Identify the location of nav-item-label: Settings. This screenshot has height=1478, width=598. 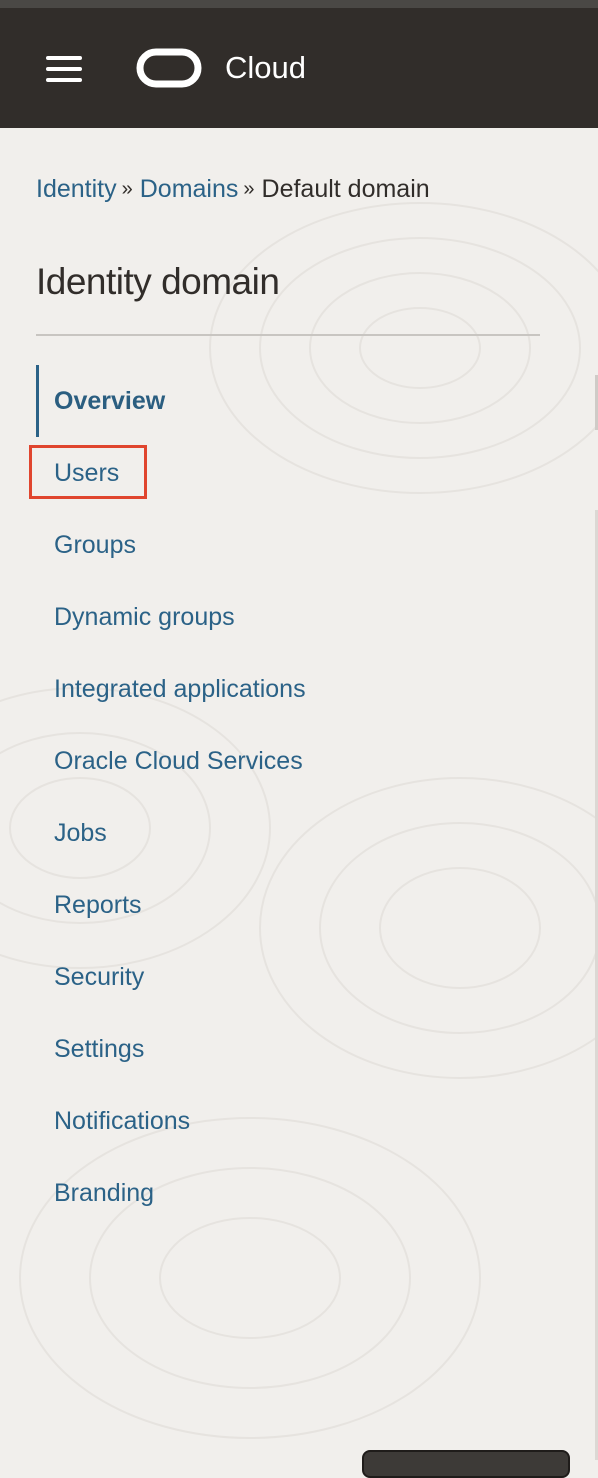
(99, 1049).